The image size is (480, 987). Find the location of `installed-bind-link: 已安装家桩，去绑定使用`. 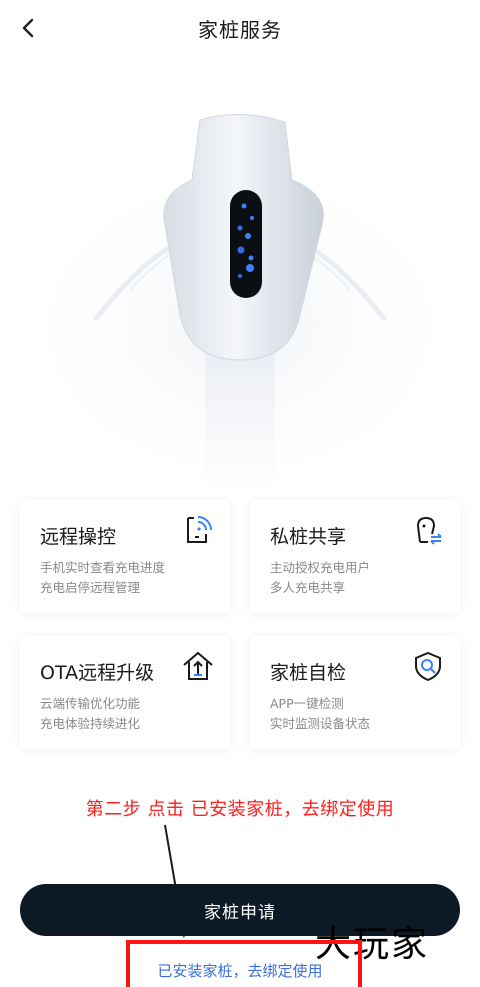

installed-bind-link: 已安装家桩，去绑定使用 is located at coordinates (240, 970).